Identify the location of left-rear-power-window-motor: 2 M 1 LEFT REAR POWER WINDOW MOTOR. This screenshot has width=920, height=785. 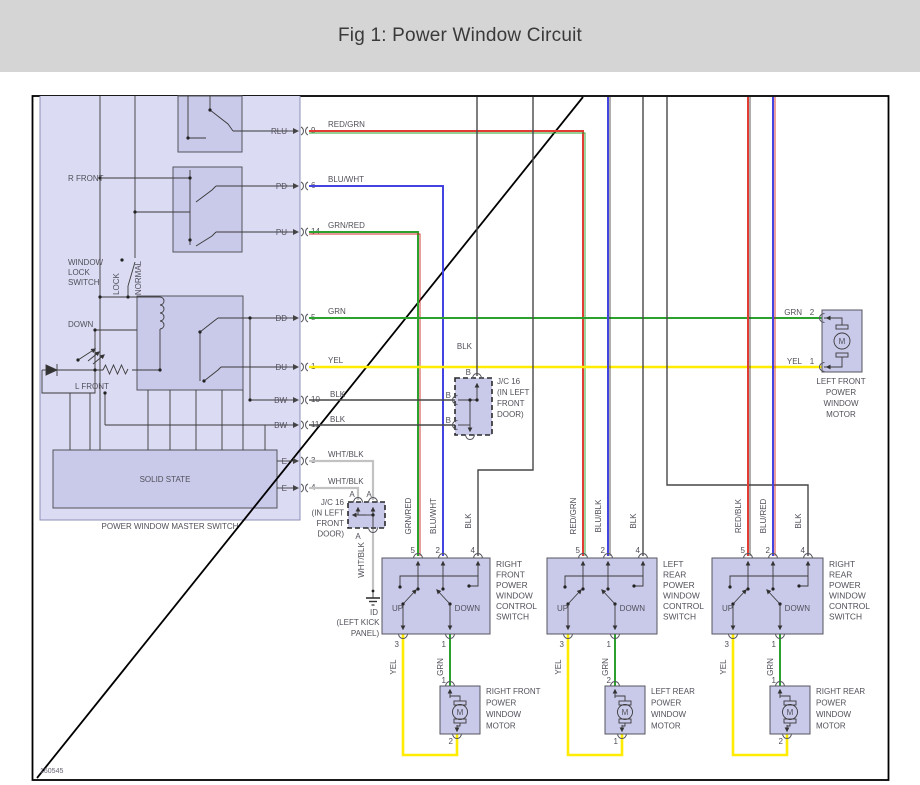
(650, 711).